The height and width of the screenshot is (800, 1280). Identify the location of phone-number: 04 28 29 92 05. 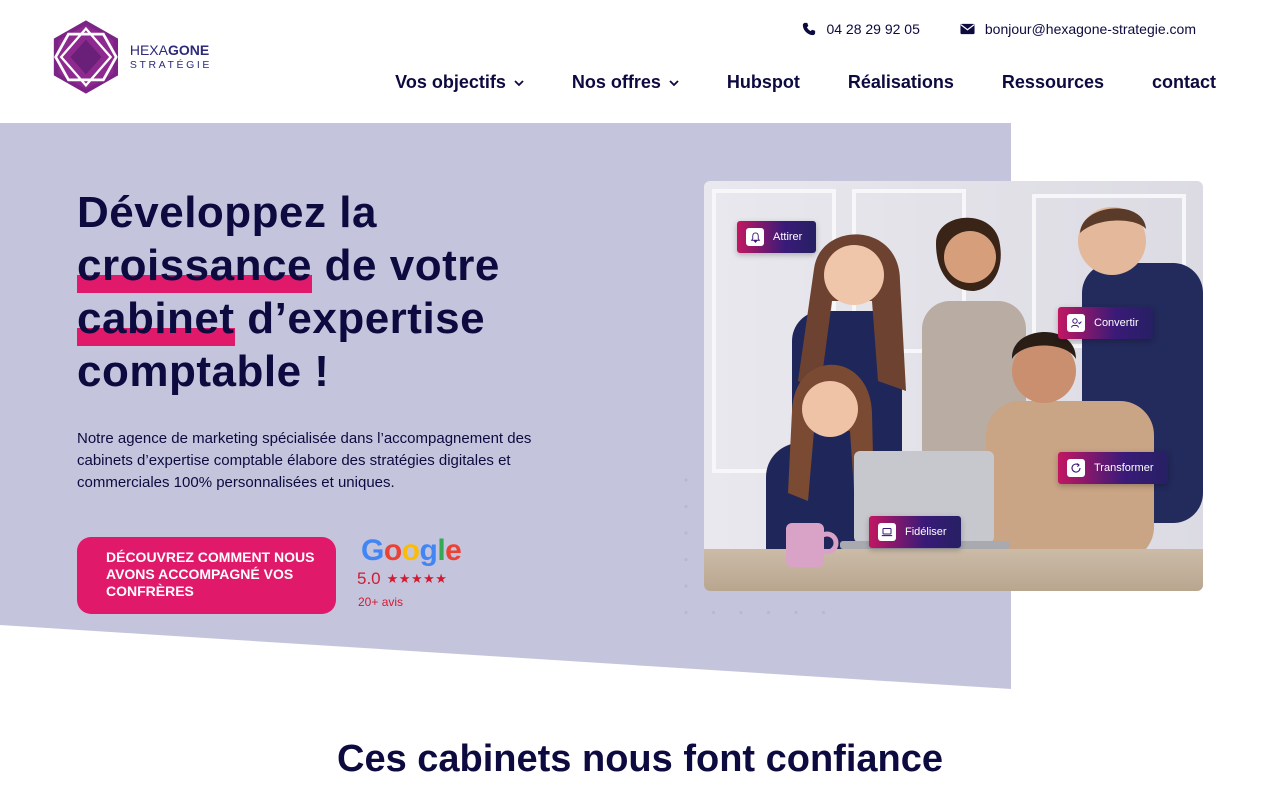
(873, 29).